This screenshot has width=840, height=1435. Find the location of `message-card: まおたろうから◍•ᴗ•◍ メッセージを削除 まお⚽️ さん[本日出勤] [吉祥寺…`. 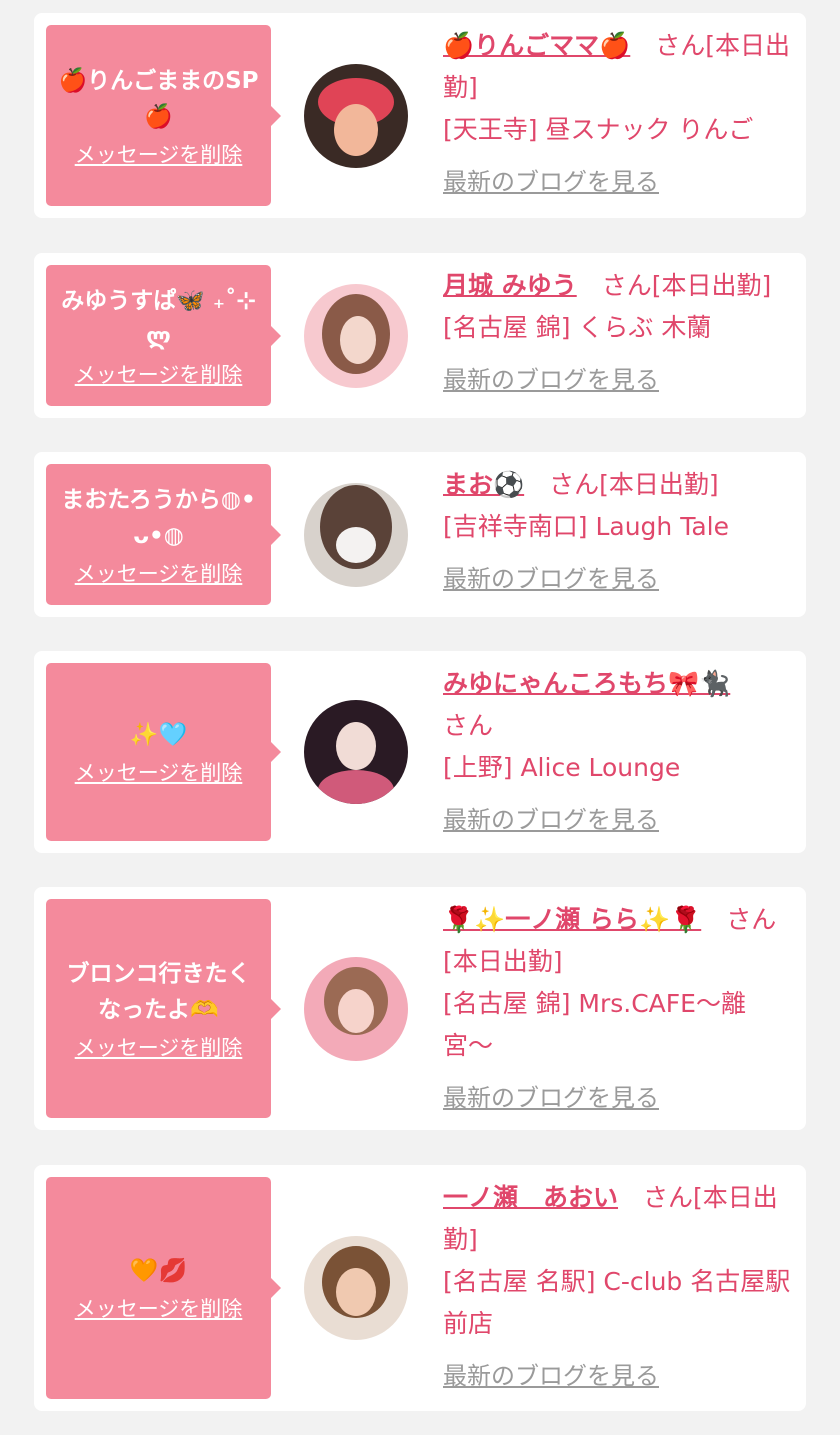

message-card: まおたろうから◍•ᴗ•◍ メッセージを削除 まお⚽️ さん[本日出勤] [吉祥寺… is located at coordinates (420, 534).